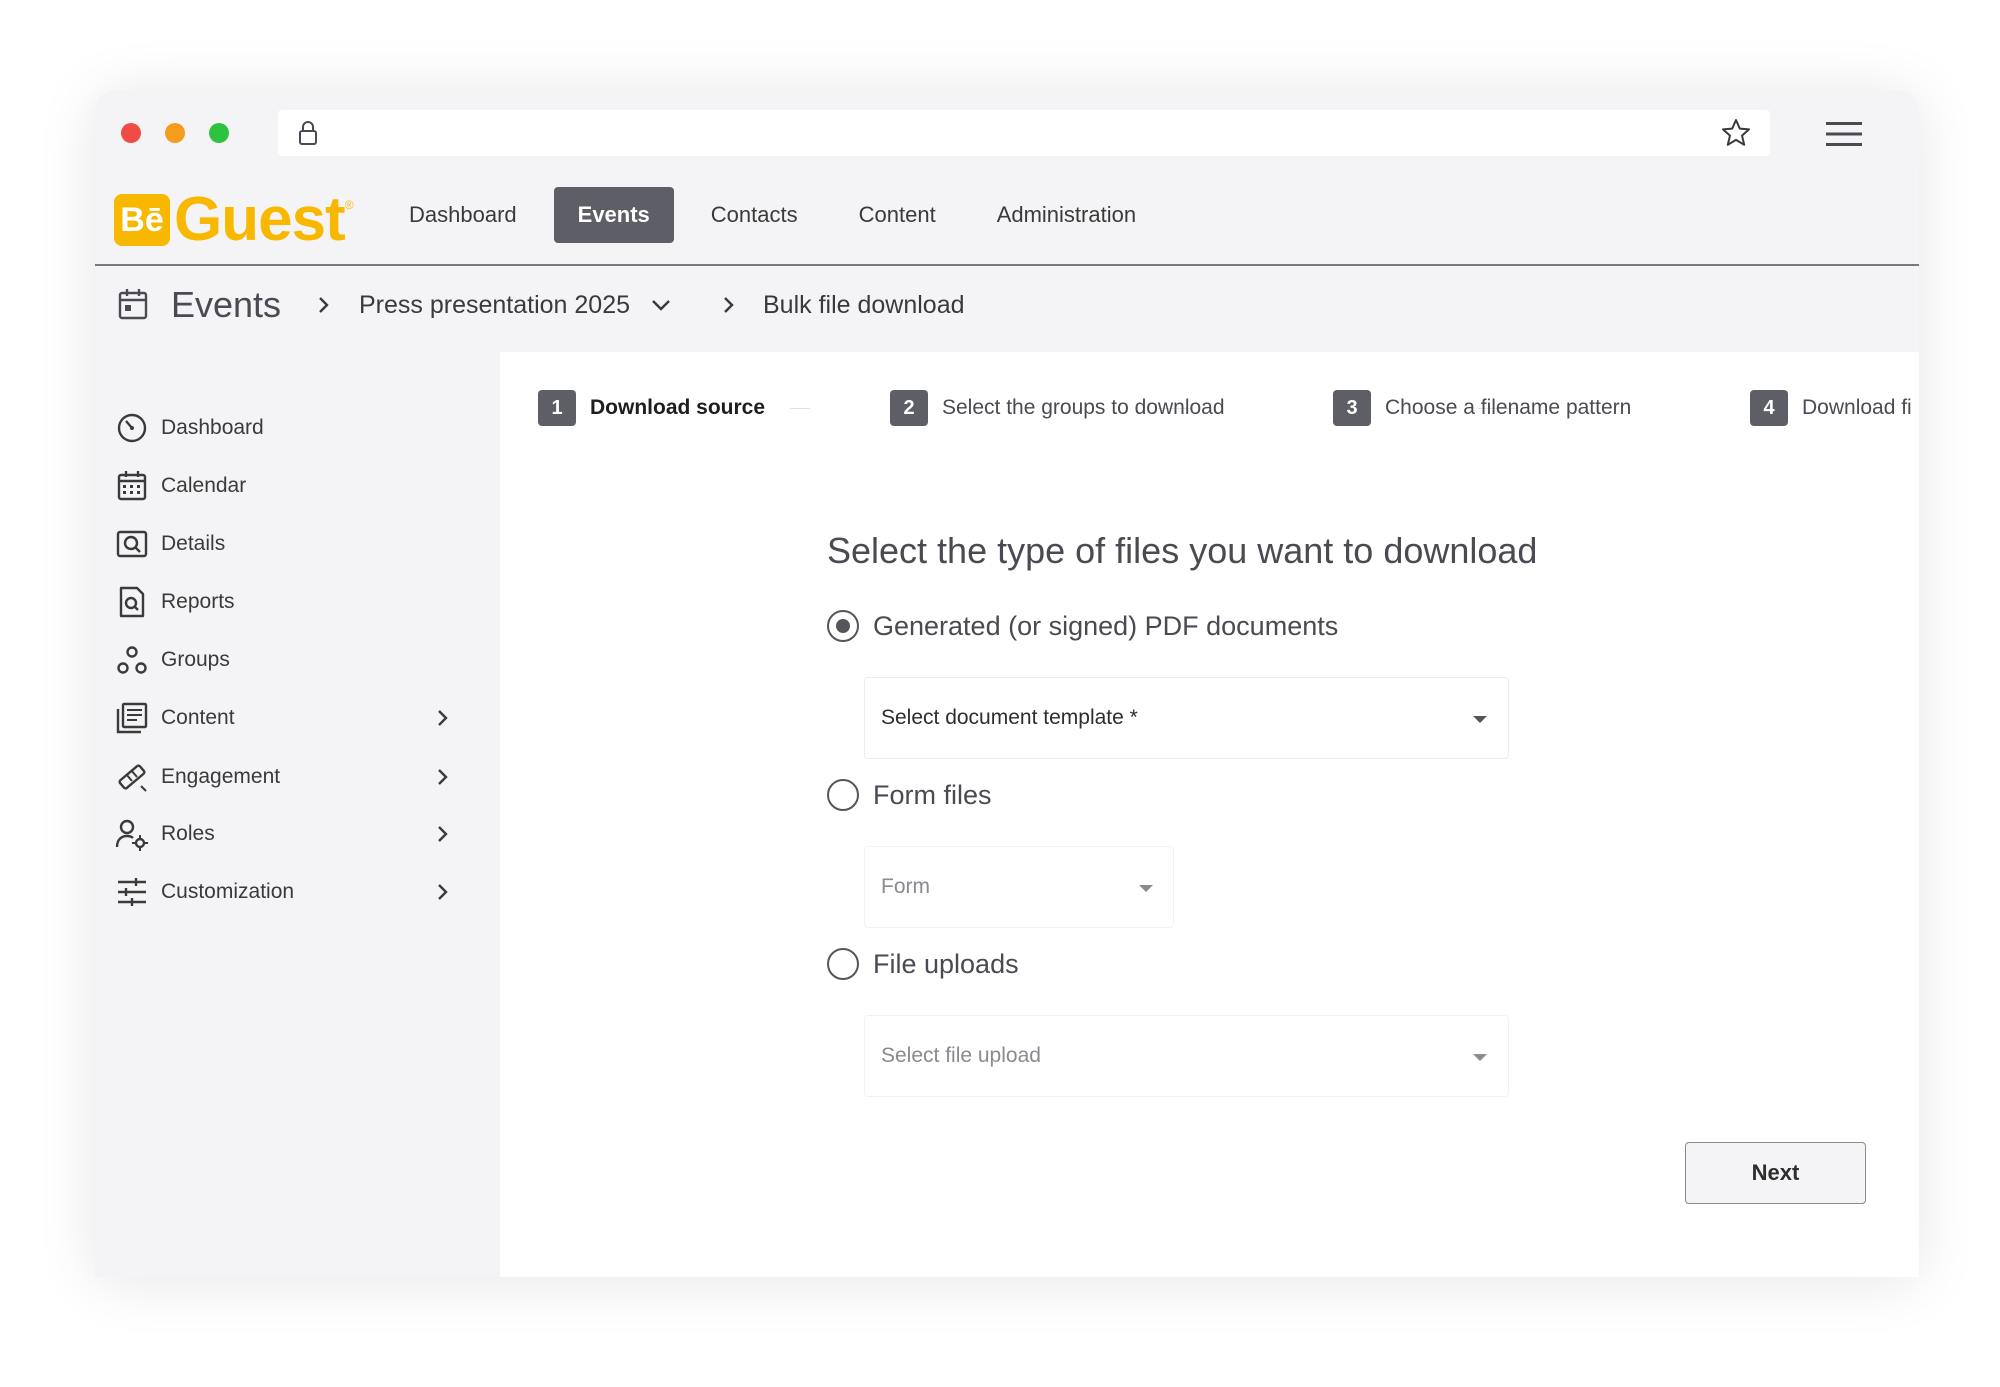 This screenshot has width=2000, height=1387. I want to click on step-label: Download source, so click(678, 407).